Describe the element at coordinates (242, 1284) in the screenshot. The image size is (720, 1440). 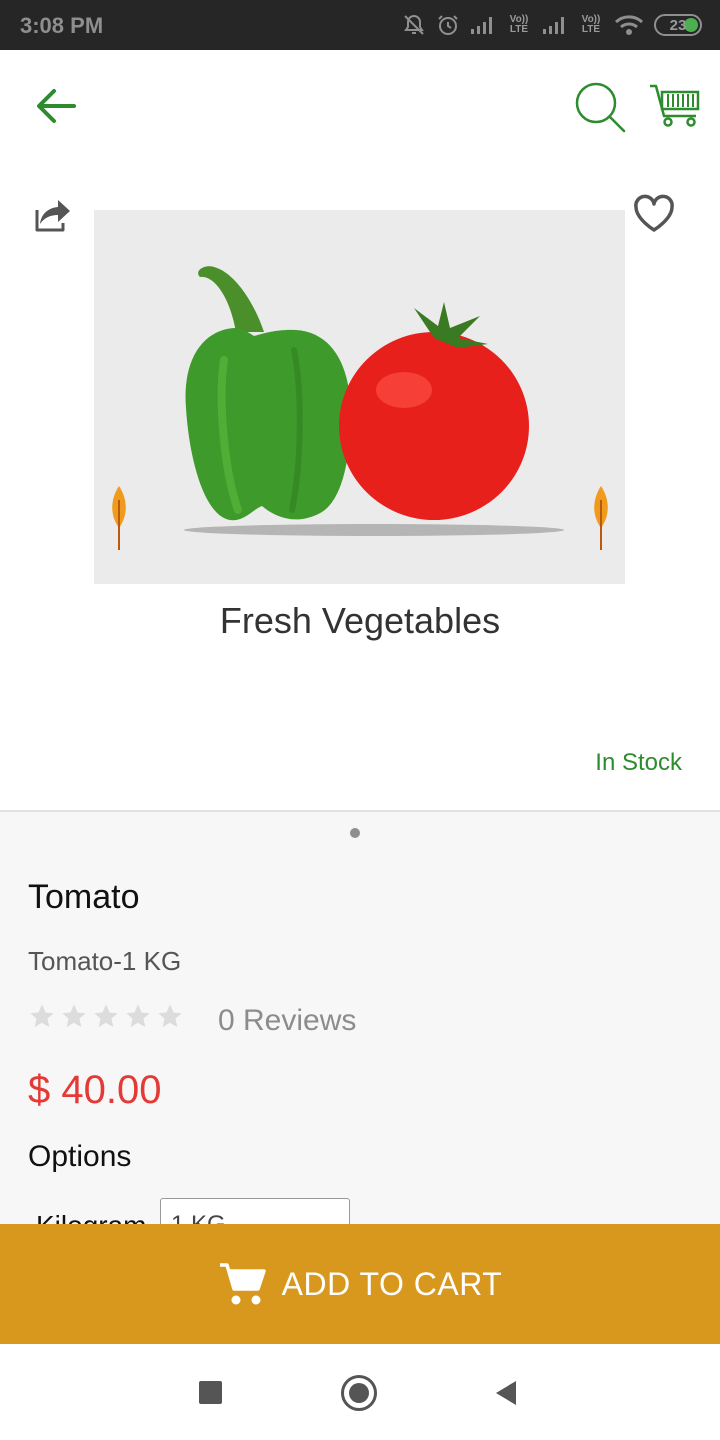
I see `cart-icon` at that location.